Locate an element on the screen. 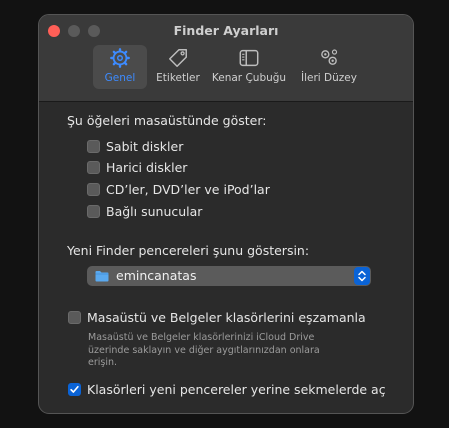  hard-disks-checkbox: Sabit diskler is located at coordinates (135, 146).